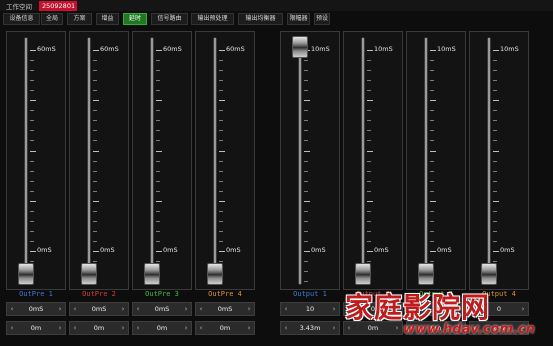 The image size is (553, 346). I want to click on workspace-id: 25092801, so click(58, 6).